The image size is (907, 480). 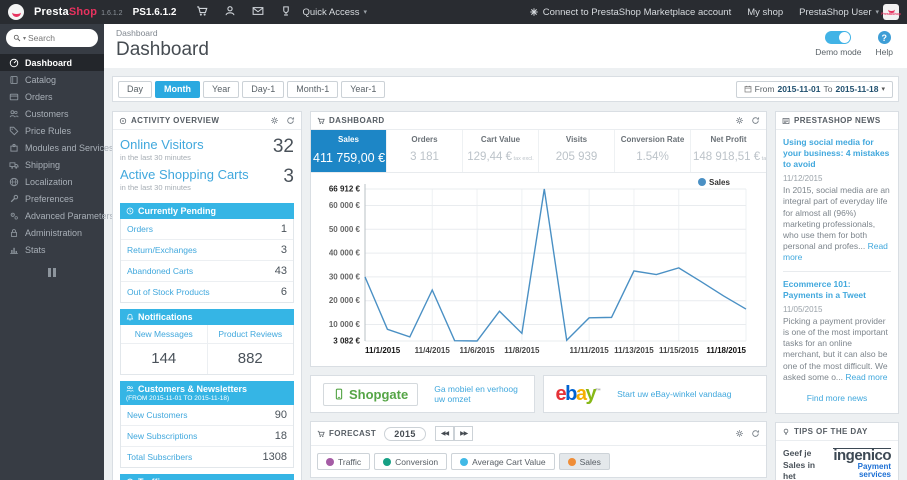 What do you see at coordinates (250, 334) in the screenshot?
I see `notification-label: Product Reviews` at bounding box center [250, 334].